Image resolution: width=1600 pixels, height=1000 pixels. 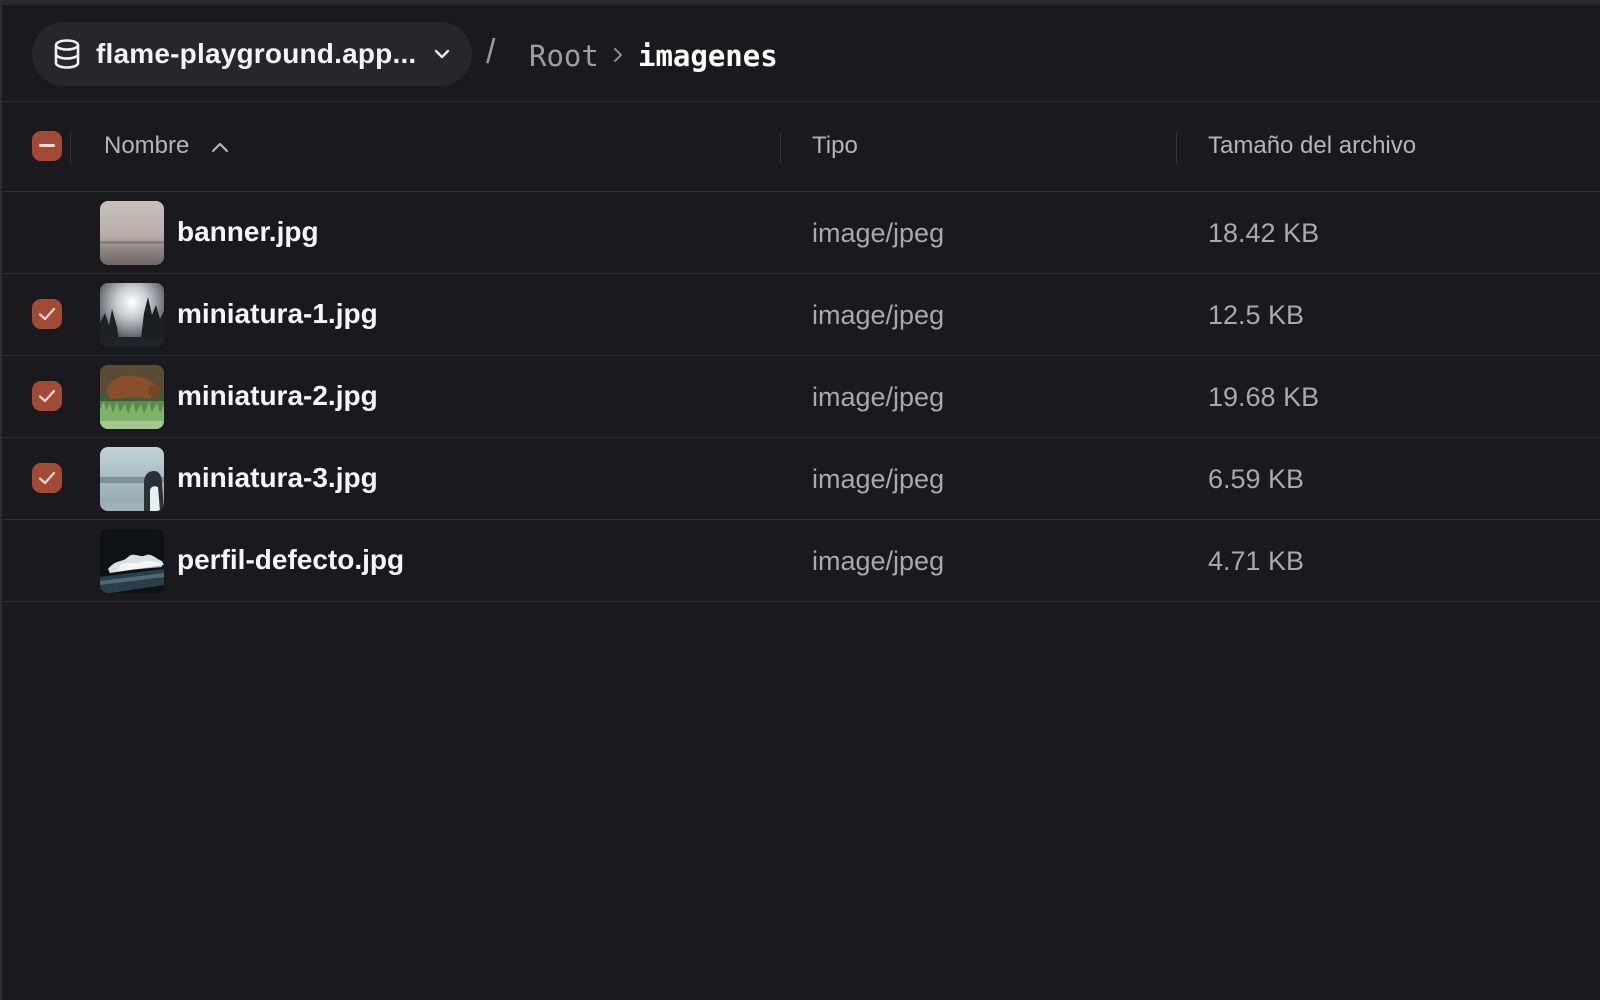 I want to click on sort-ascending-icon, so click(x=220, y=147).